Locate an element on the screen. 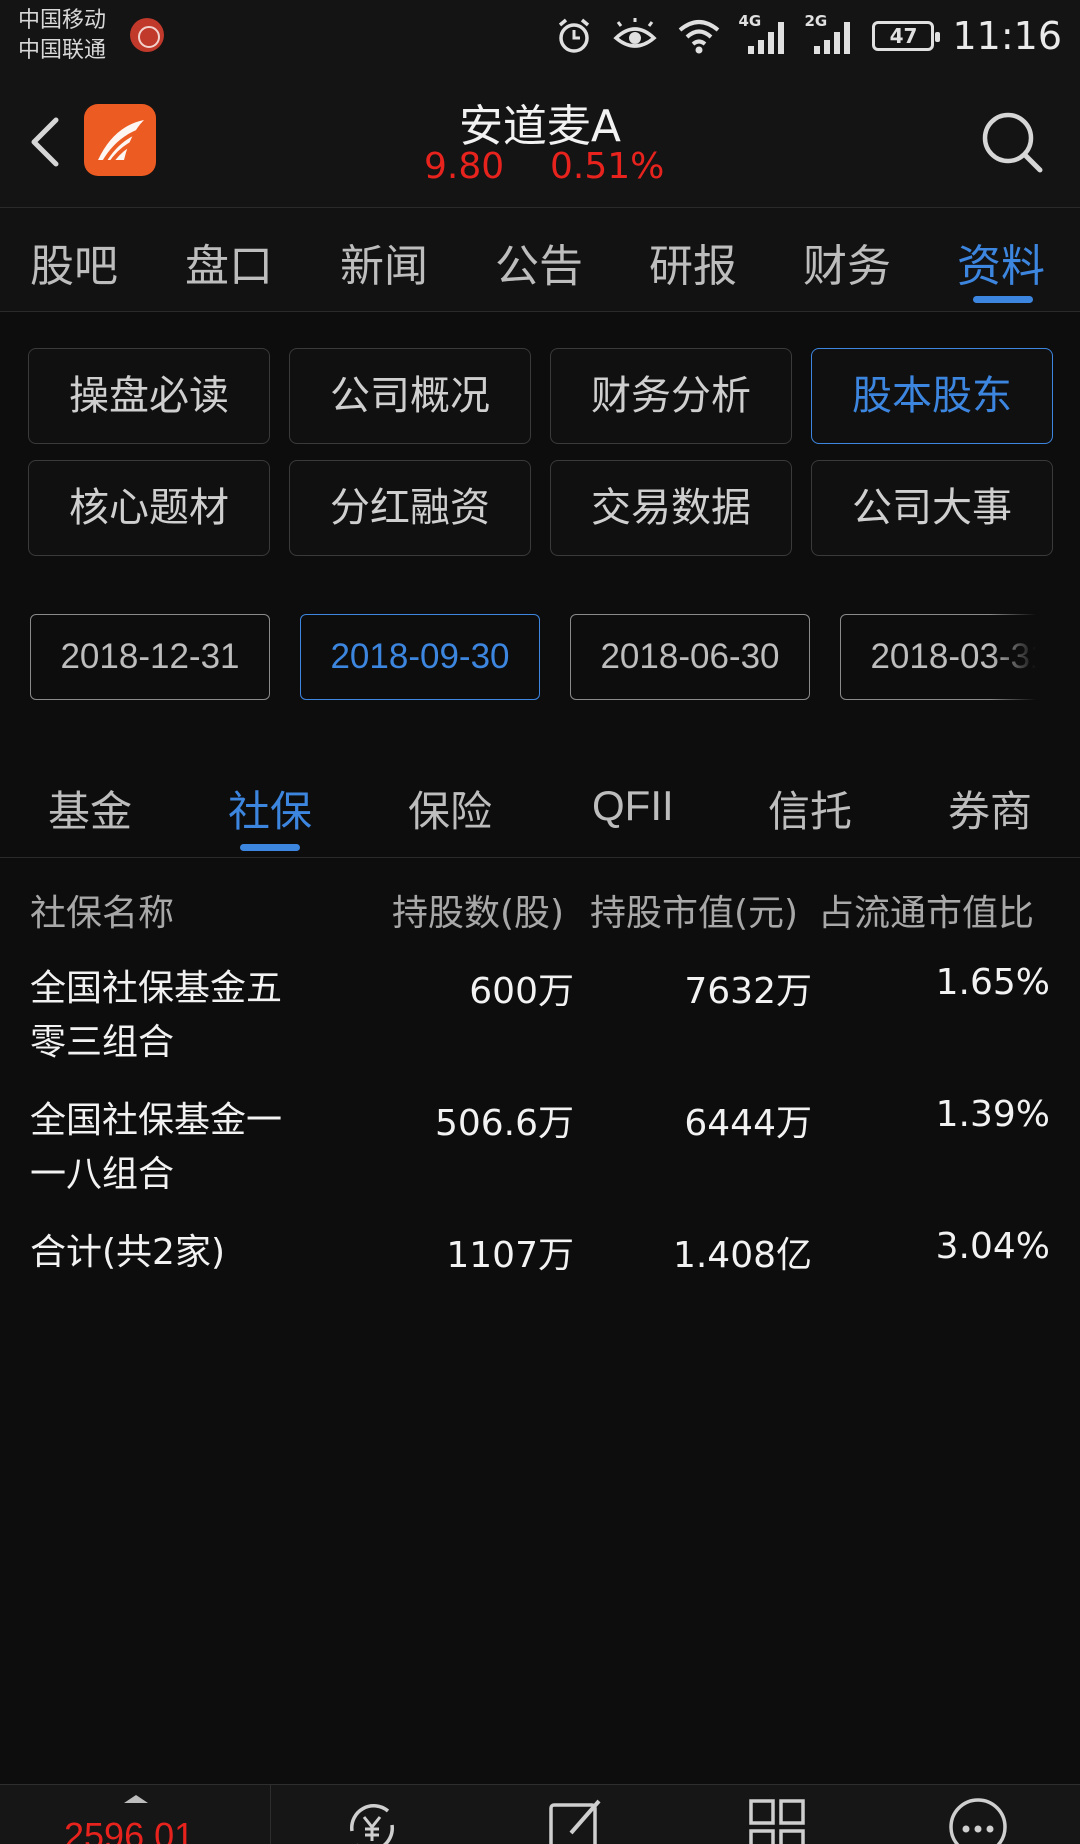 The image size is (1080, 1844). holder-name: 全国社保基金五零三组合 is located at coordinates (156, 1015).